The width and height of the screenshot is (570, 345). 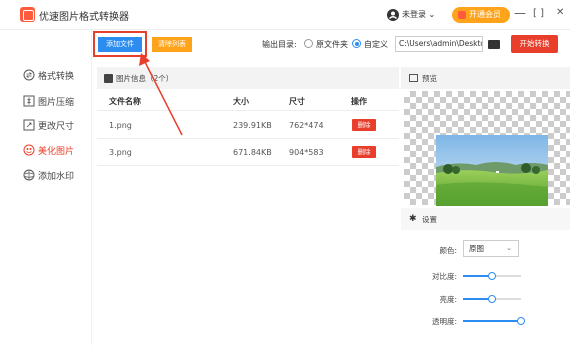 What do you see at coordinates (297, 101) in the screenshot?
I see `col-dimensions: 尺寸` at bounding box center [297, 101].